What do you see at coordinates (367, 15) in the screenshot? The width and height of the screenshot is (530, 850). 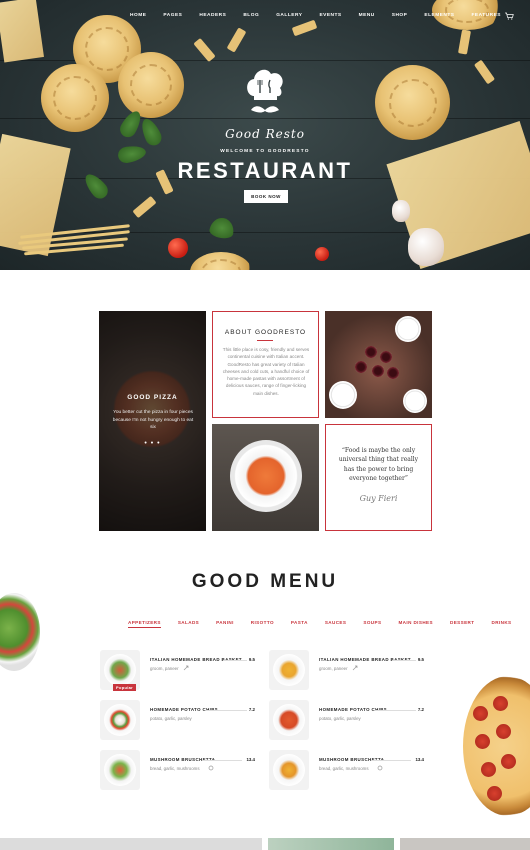 I see `nav-menu: MENU` at bounding box center [367, 15].